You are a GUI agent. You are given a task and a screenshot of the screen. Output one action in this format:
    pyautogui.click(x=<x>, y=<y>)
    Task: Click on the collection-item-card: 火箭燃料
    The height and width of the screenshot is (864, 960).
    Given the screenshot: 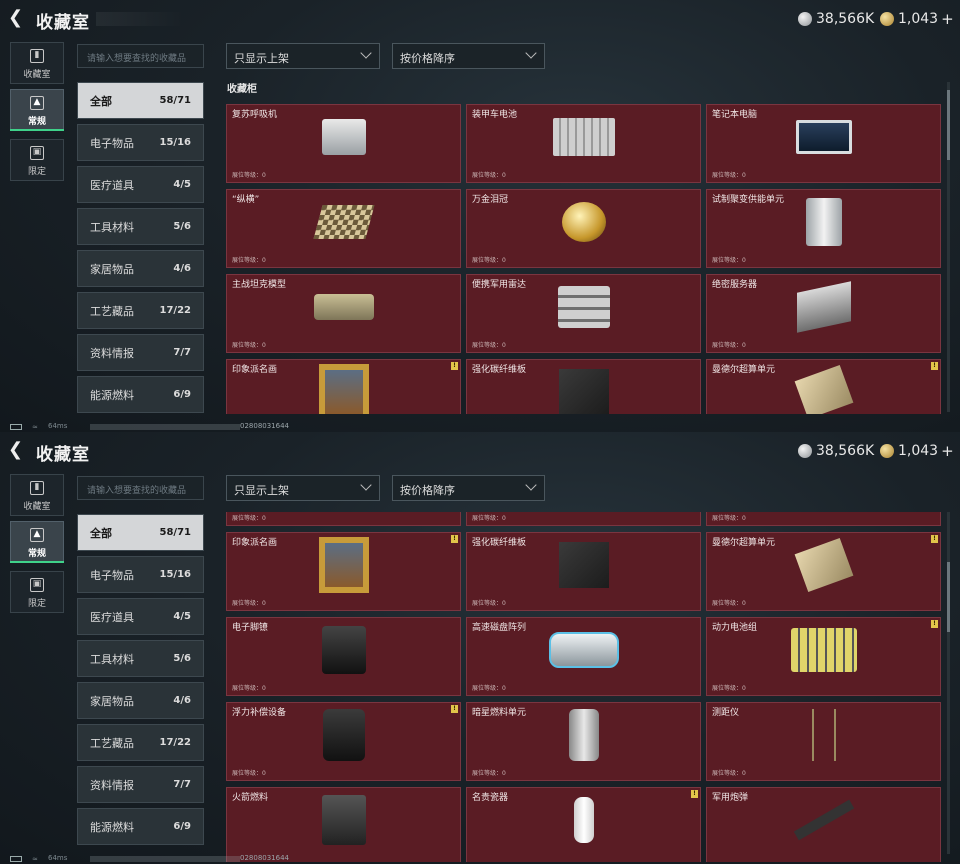 What is the action you would take?
    pyautogui.click(x=343, y=824)
    